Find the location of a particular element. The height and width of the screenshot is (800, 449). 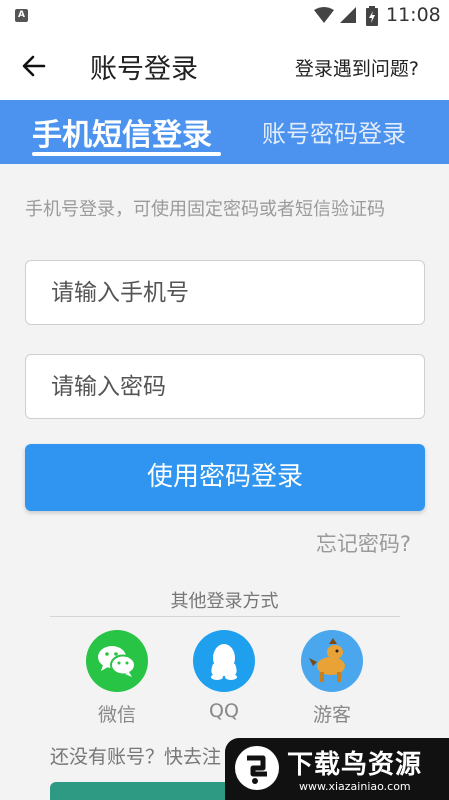

guest-login-button: 游客 is located at coordinates (332, 678).